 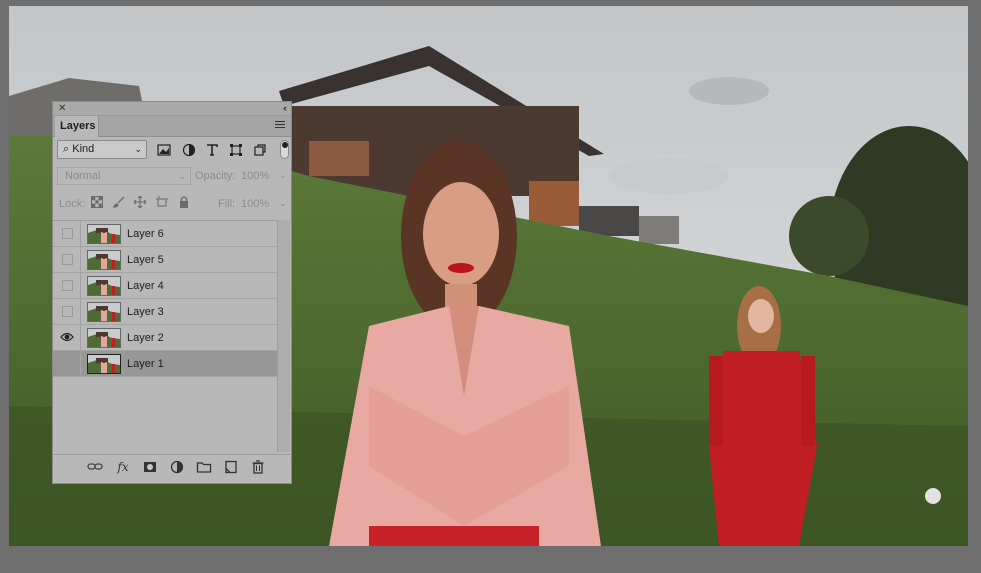 I want to click on filter-kind-label: Kind, so click(x=83, y=149).